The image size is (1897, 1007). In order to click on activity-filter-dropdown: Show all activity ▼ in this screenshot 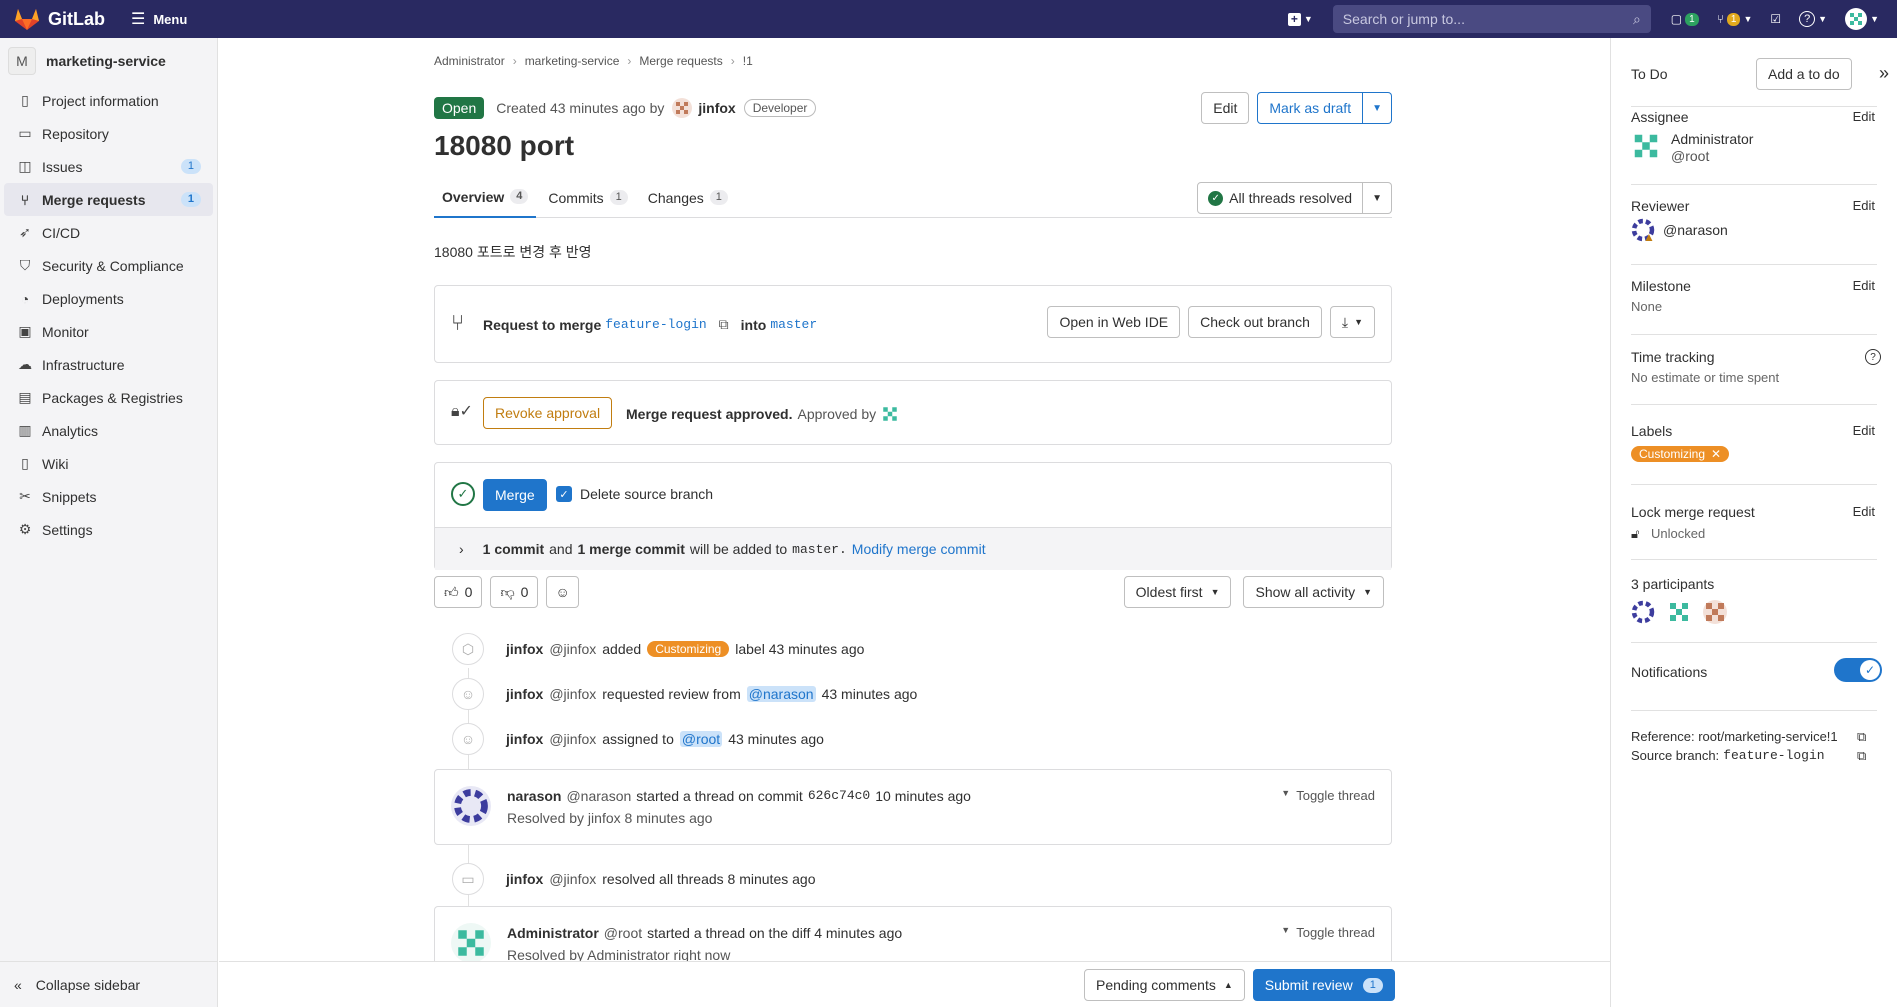, I will do `click(1313, 592)`.